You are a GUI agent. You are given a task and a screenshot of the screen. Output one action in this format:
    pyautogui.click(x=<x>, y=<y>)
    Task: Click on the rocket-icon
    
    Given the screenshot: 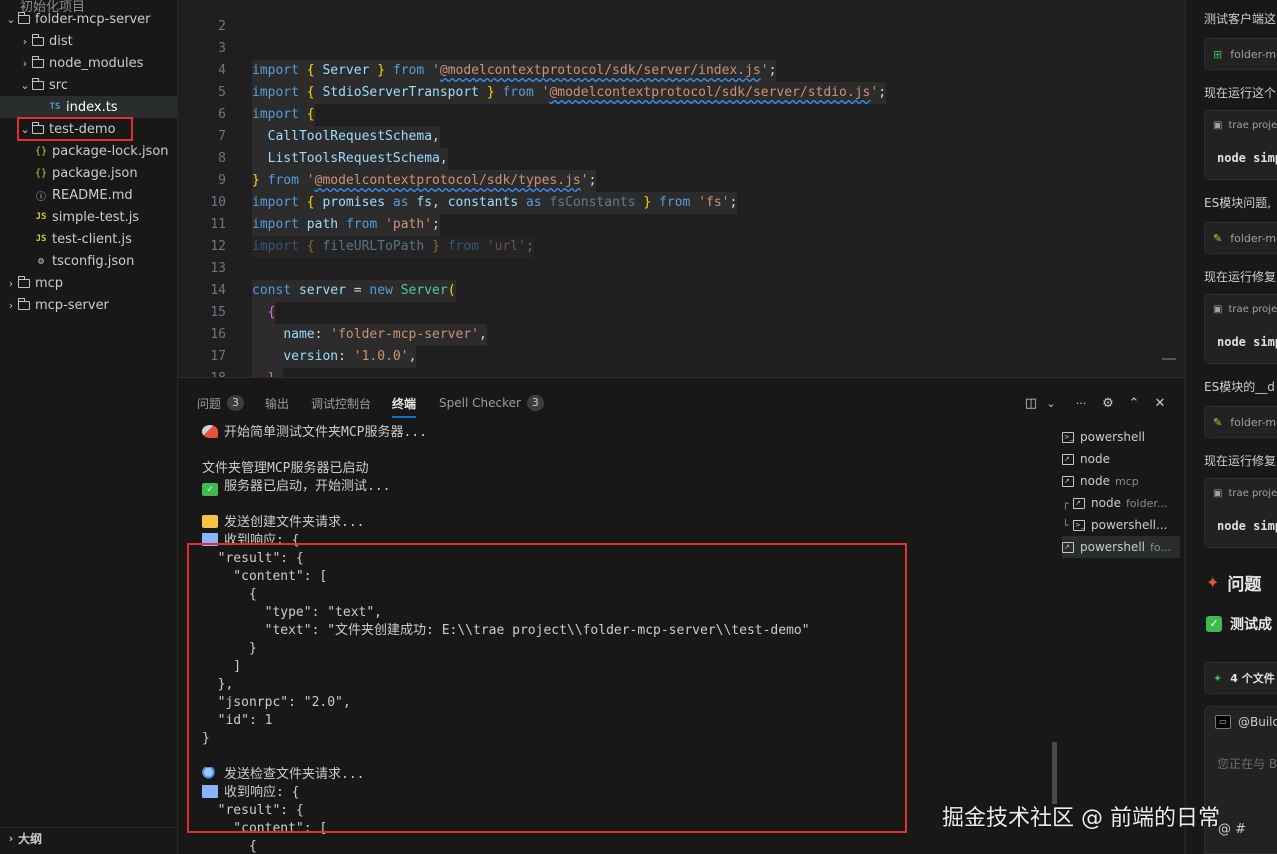 What is the action you would take?
    pyautogui.click(x=210, y=431)
    